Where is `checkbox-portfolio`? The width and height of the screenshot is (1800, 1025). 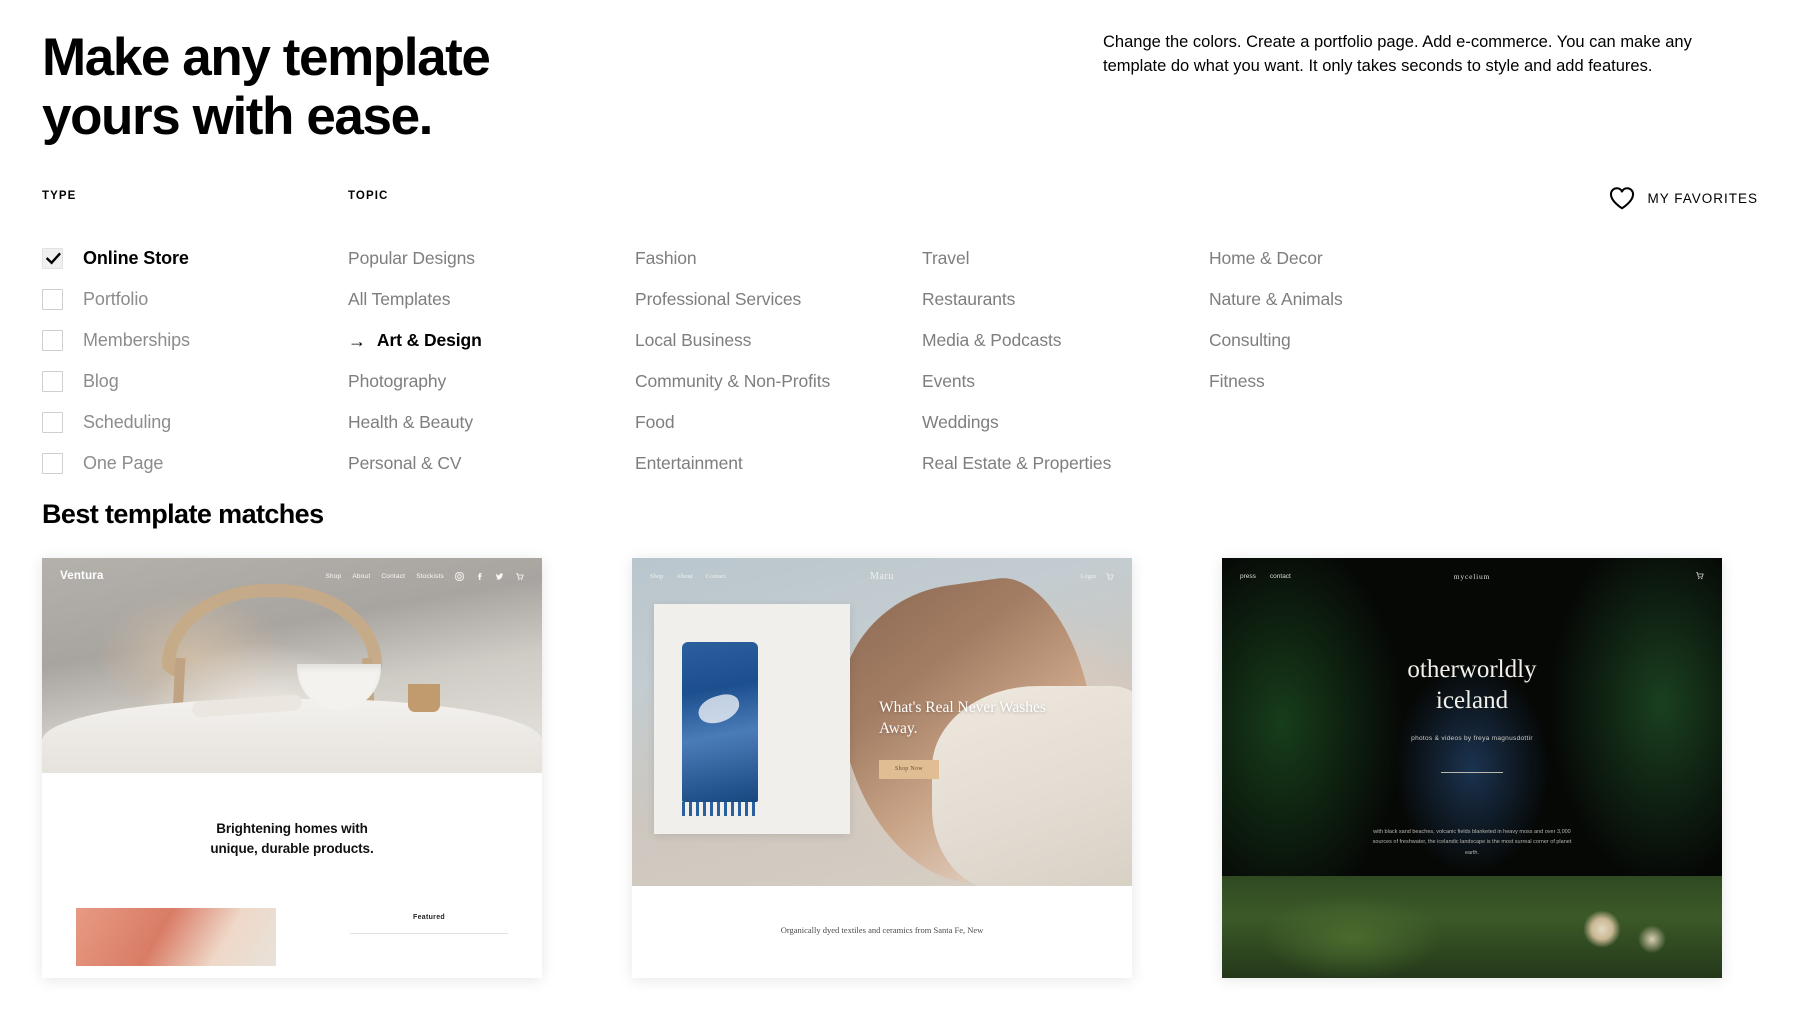
checkbox-portfolio is located at coordinates (52, 299).